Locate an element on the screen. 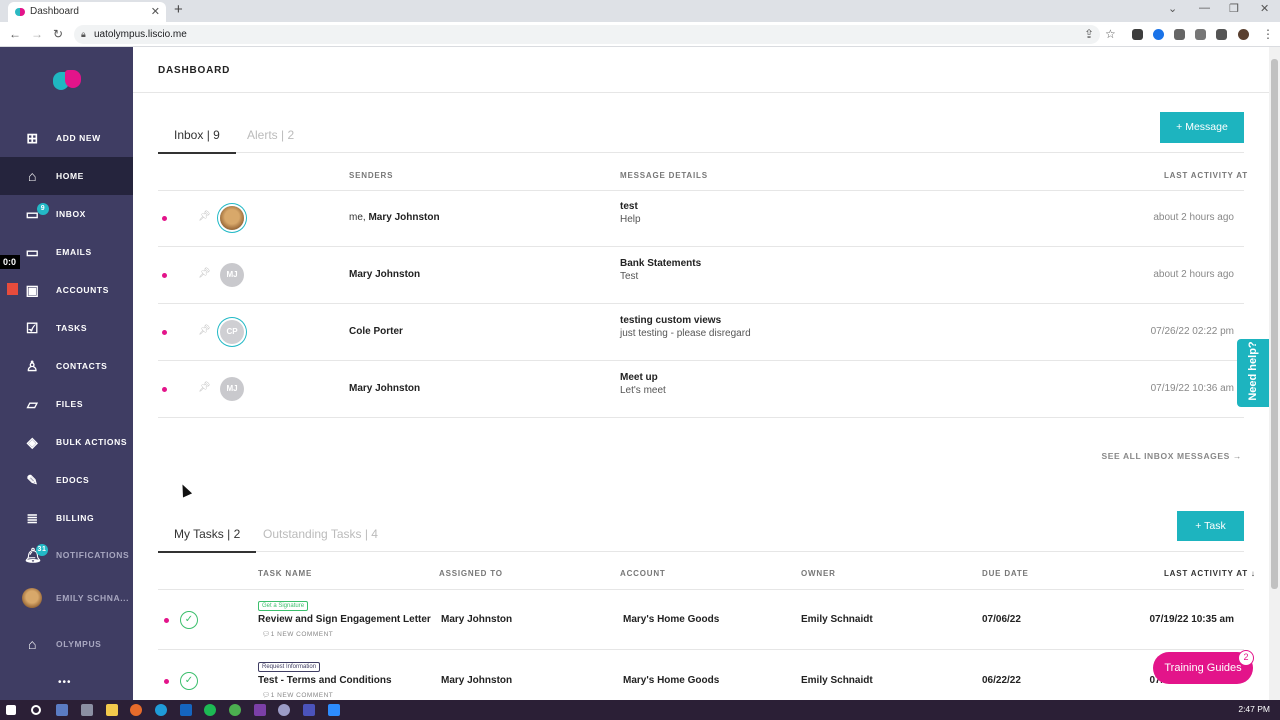 Image resolution: width=1280 pixels, height=720 pixels. sidebar-item-accounts: ▣ ACCOUNTS is located at coordinates (66, 290).